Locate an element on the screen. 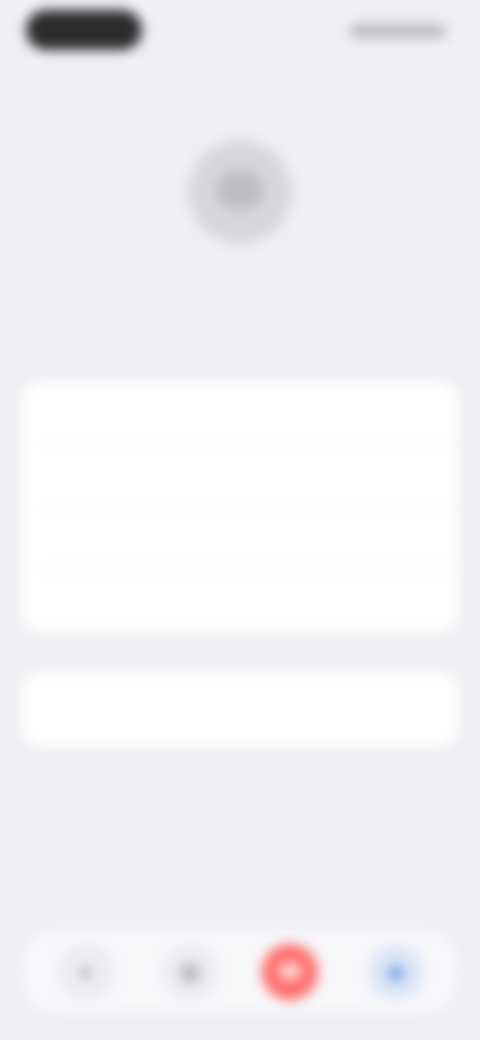 This screenshot has height=1040, width=480. status-icons is located at coordinates (398, 31).